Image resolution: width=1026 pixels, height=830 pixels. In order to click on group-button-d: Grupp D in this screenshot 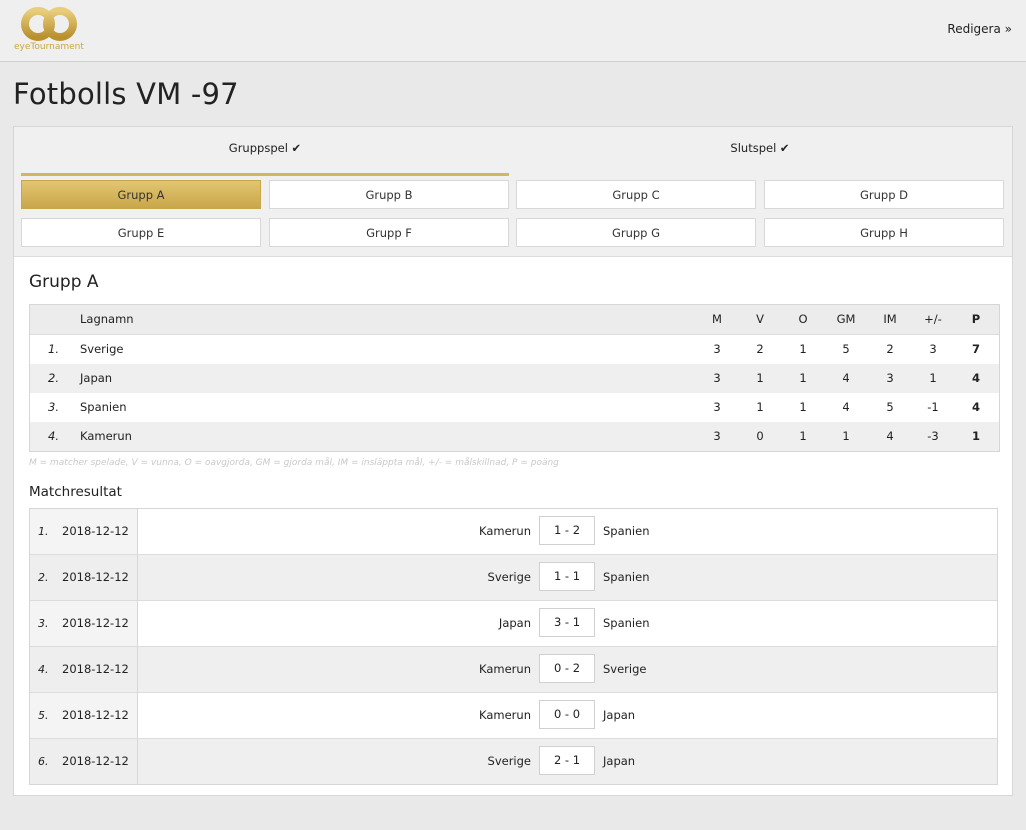, I will do `click(884, 194)`.